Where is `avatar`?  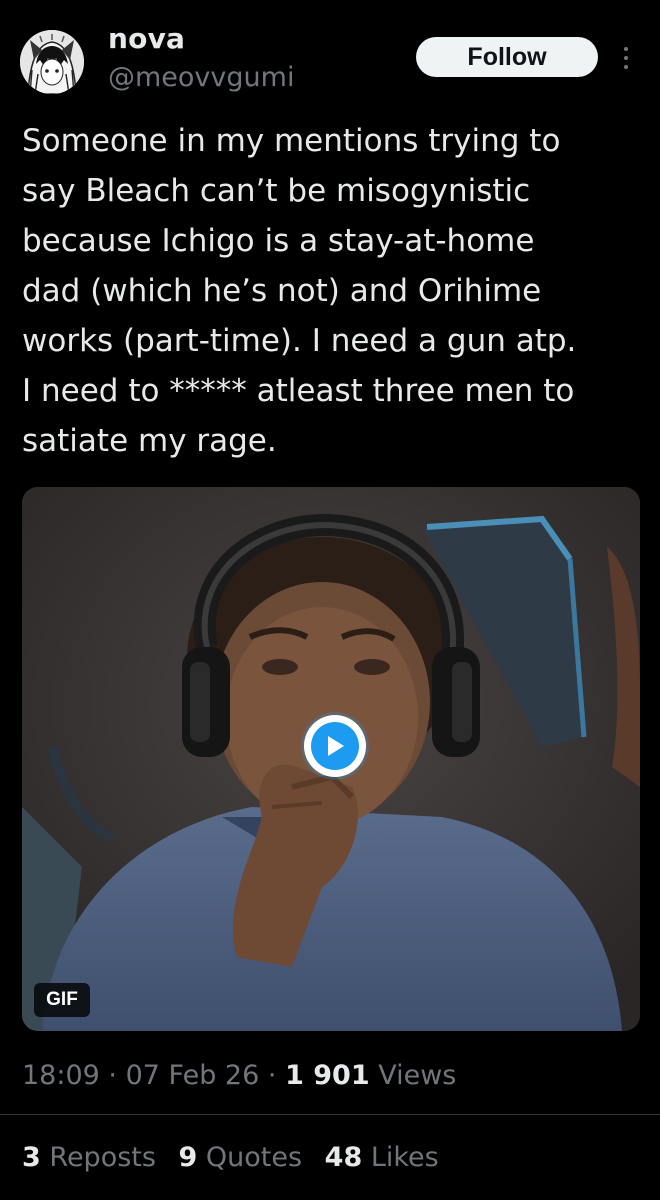
avatar is located at coordinates (52, 62).